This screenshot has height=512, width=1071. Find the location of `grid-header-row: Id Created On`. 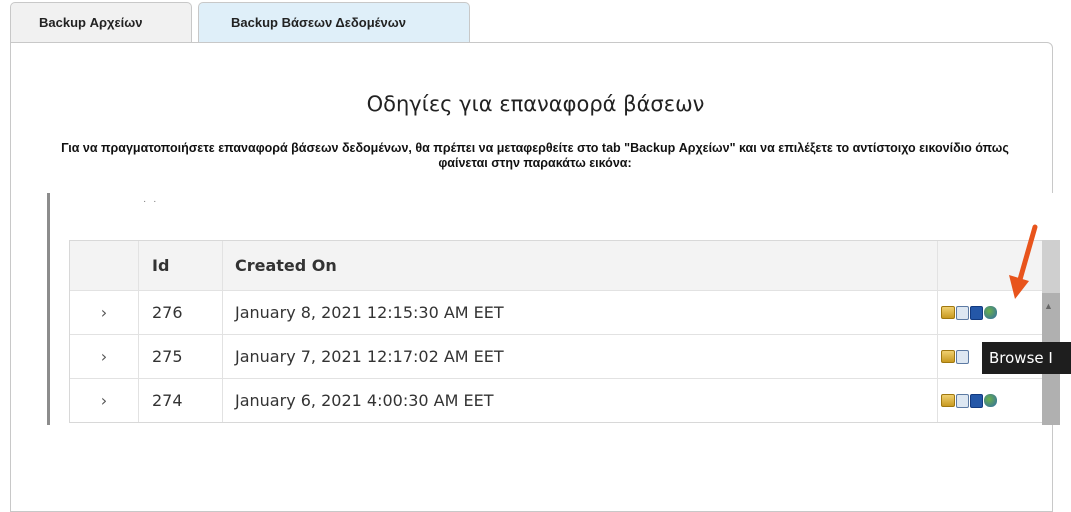

grid-header-row: Id Created On is located at coordinates (556, 266).